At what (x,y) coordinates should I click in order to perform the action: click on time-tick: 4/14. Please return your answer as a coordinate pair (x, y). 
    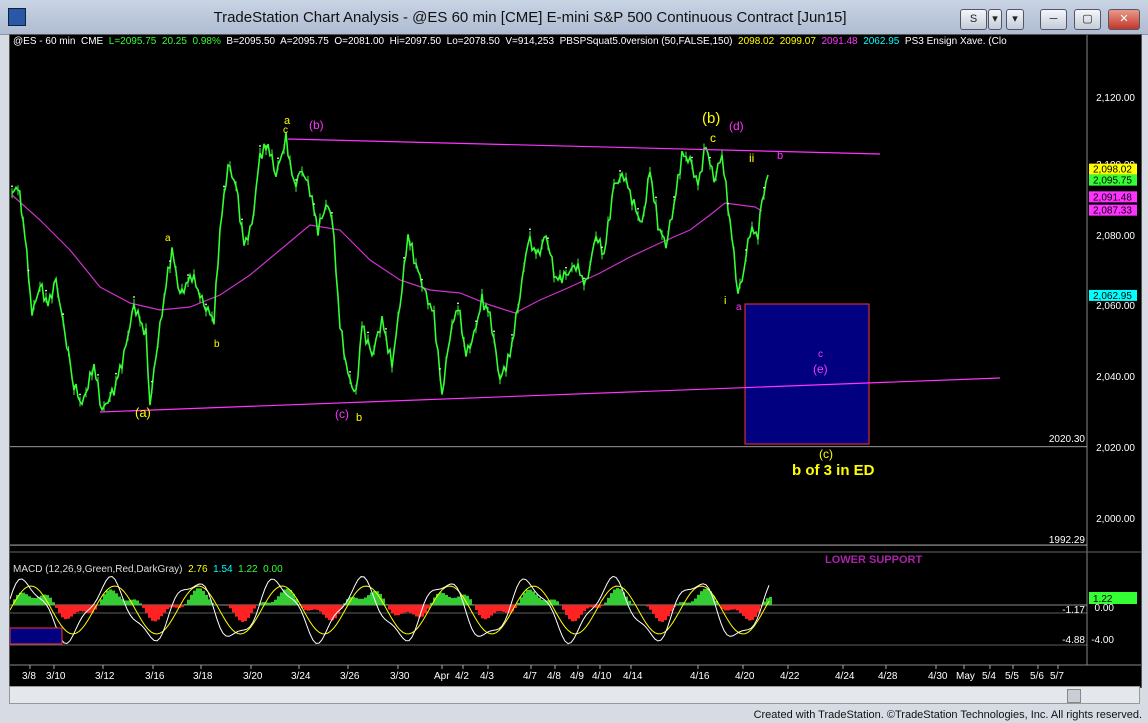
    Looking at the image, I should click on (633, 676).